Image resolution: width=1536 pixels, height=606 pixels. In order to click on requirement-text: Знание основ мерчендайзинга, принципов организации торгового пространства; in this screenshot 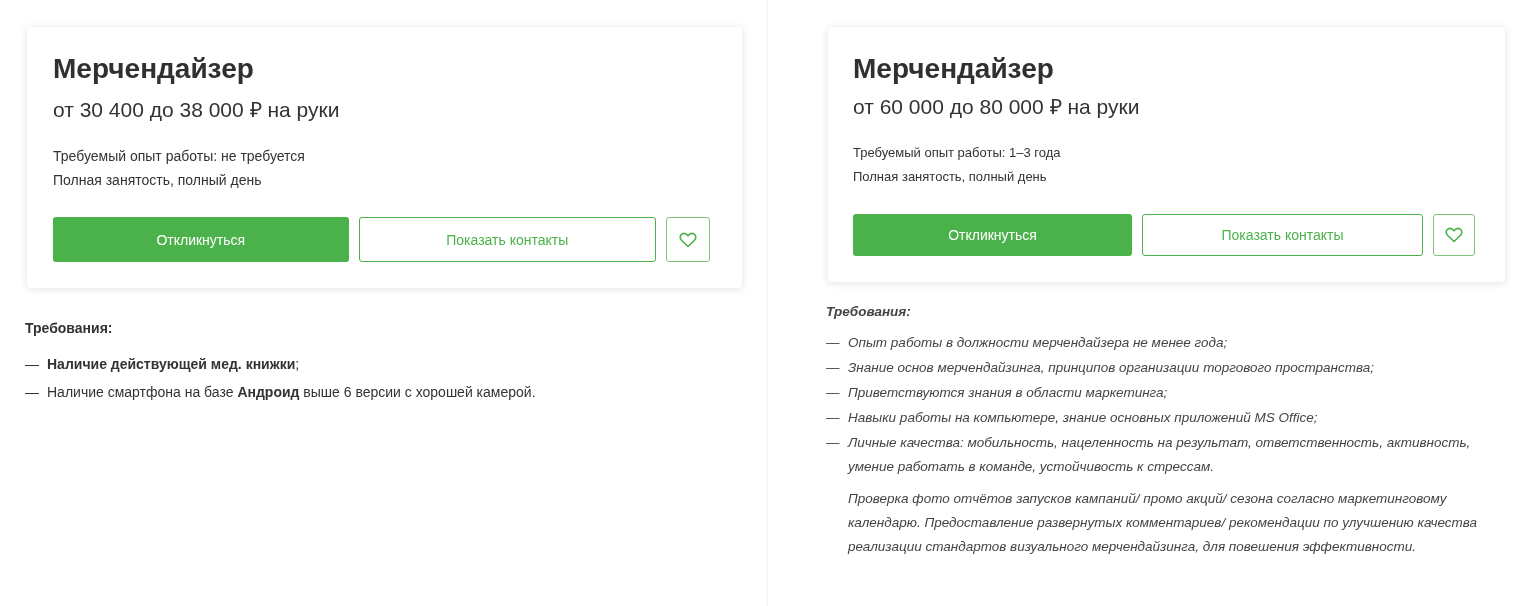, I will do `click(1111, 368)`.